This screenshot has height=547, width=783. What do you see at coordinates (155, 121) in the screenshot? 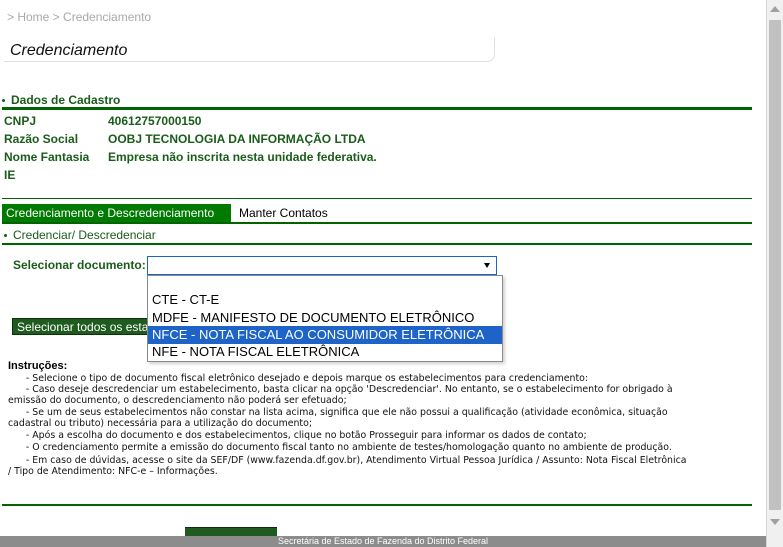
I see `cnpj-value: 40612757000150` at bounding box center [155, 121].